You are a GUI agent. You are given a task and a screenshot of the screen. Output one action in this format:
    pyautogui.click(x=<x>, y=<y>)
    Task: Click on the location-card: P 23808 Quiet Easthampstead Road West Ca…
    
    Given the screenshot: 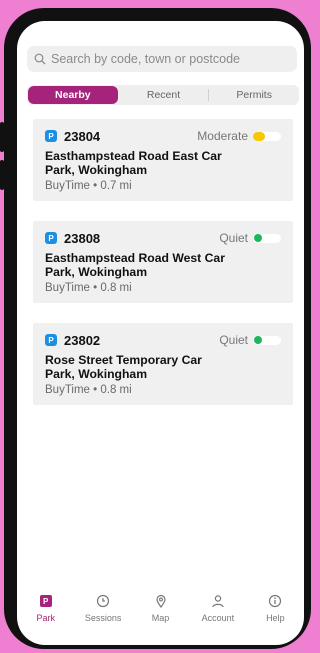 What is the action you would take?
    pyautogui.click(x=163, y=262)
    